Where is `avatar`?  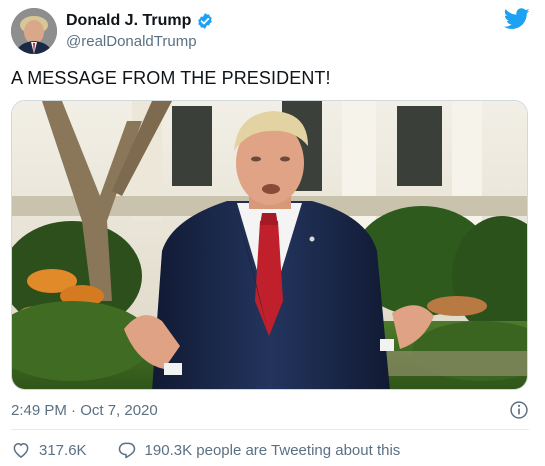
avatar is located at coordinates (34, 31).